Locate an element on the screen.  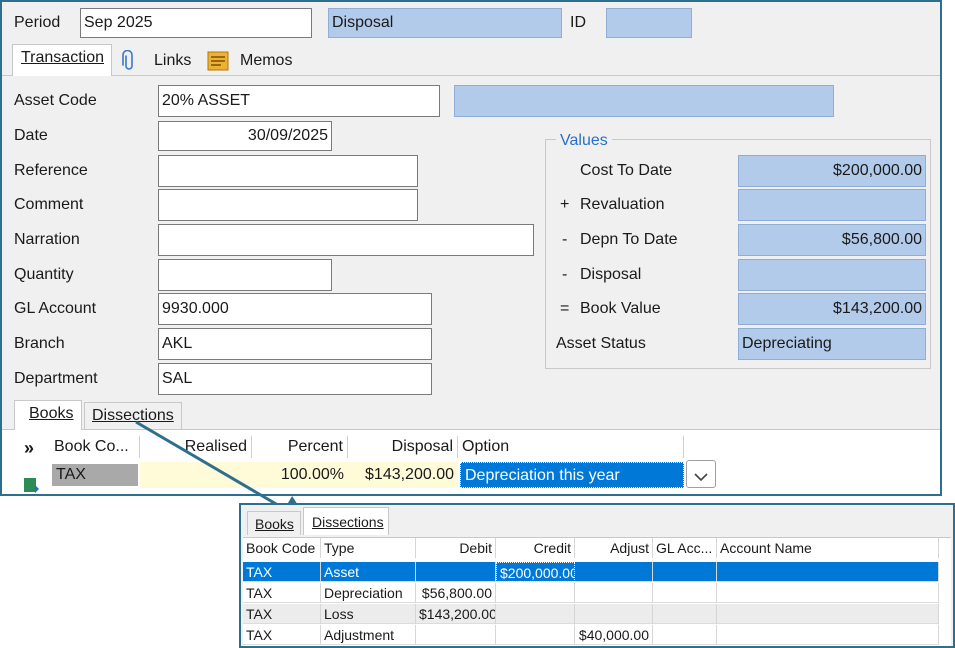
inset-tab-books: Books is located at coordinates (274, 523).